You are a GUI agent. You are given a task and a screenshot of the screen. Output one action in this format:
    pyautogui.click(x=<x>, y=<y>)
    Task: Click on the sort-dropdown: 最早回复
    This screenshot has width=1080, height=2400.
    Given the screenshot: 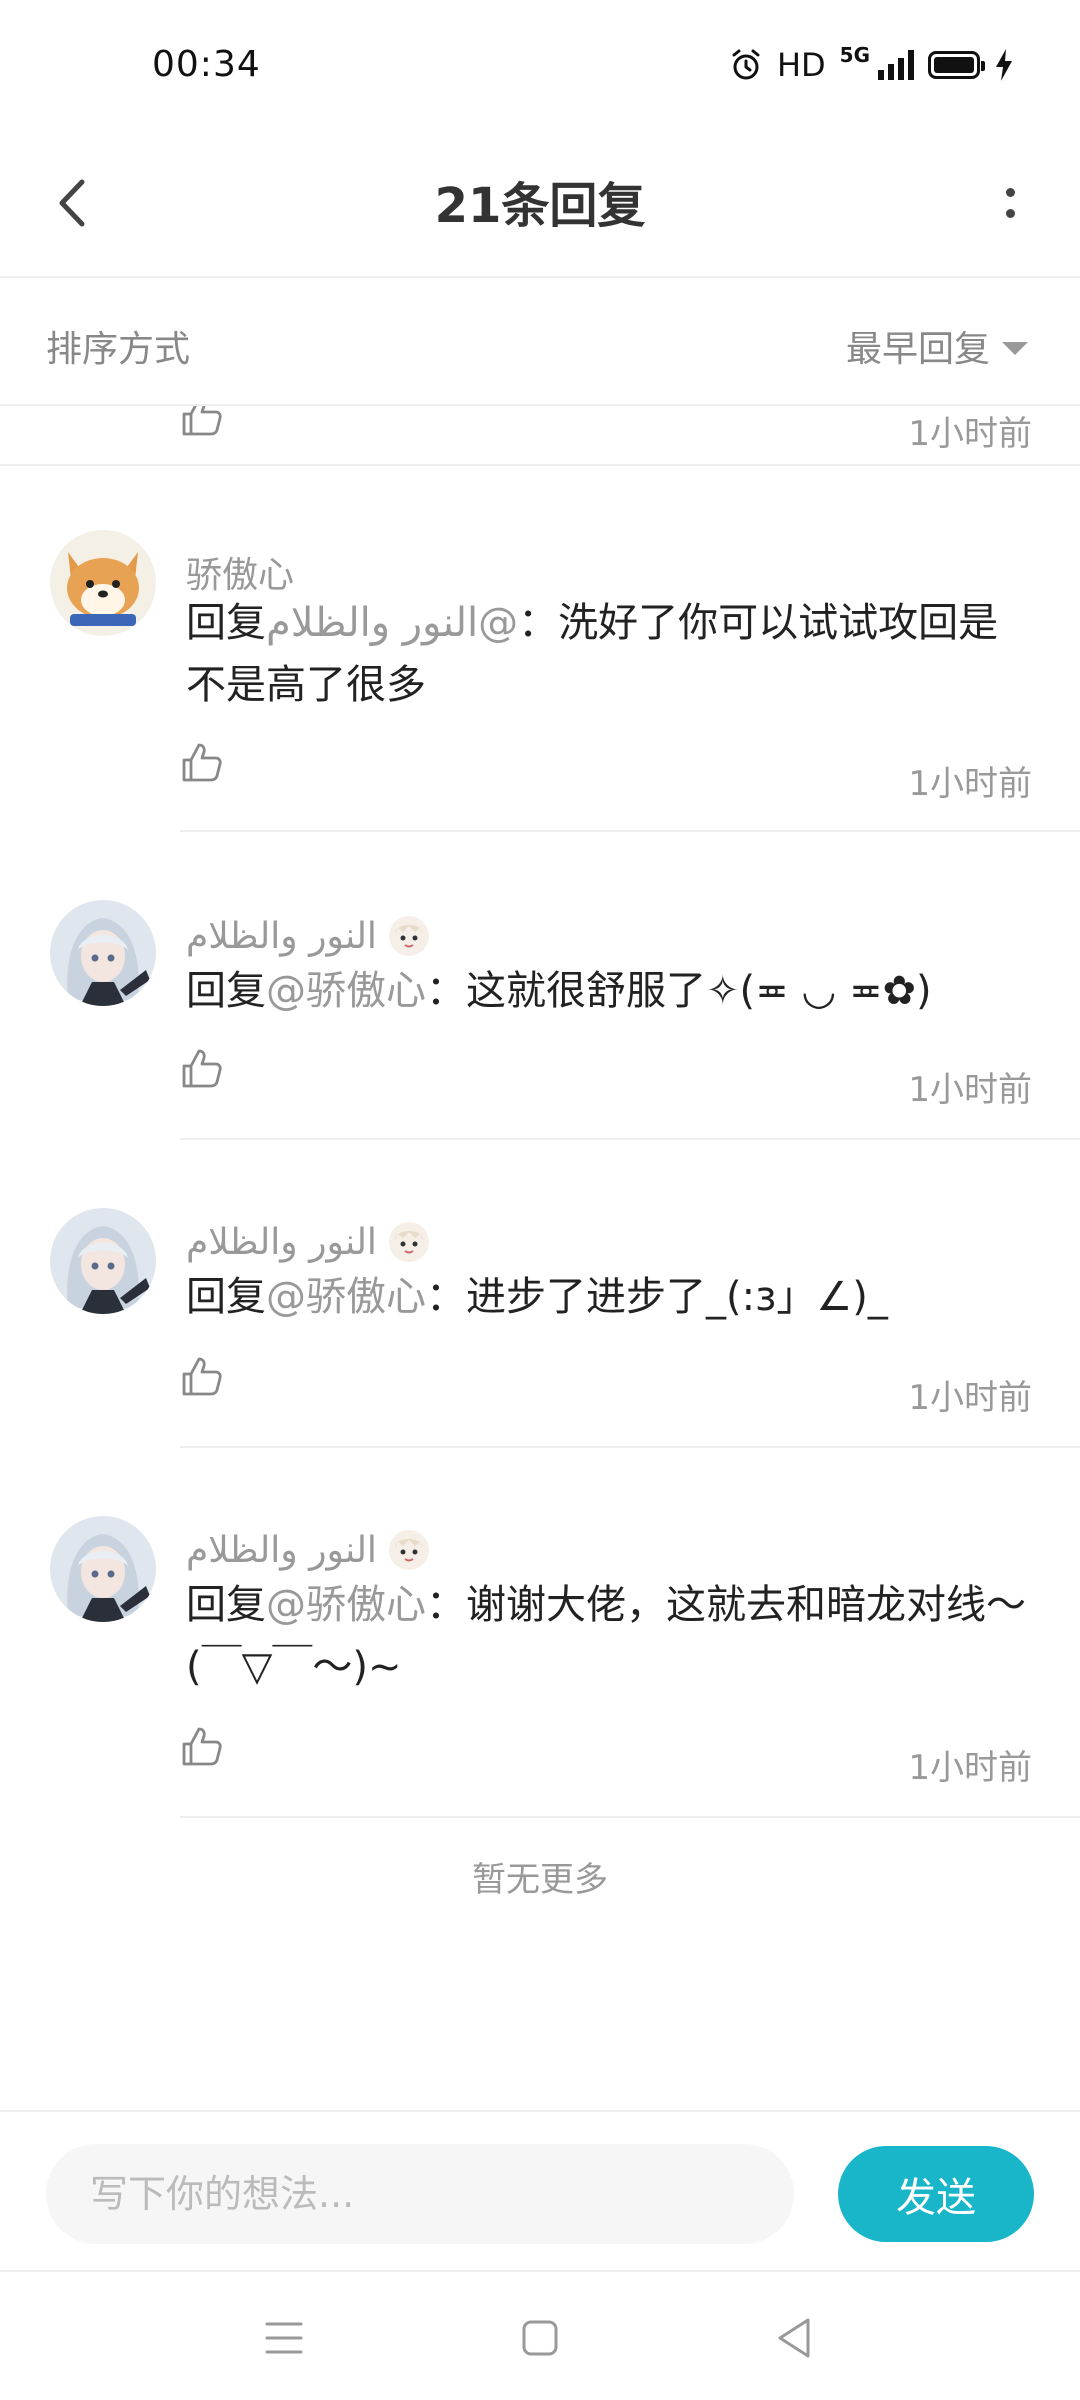 What is the action you would take?
    pyautogui.click(x=937, y=346)
    